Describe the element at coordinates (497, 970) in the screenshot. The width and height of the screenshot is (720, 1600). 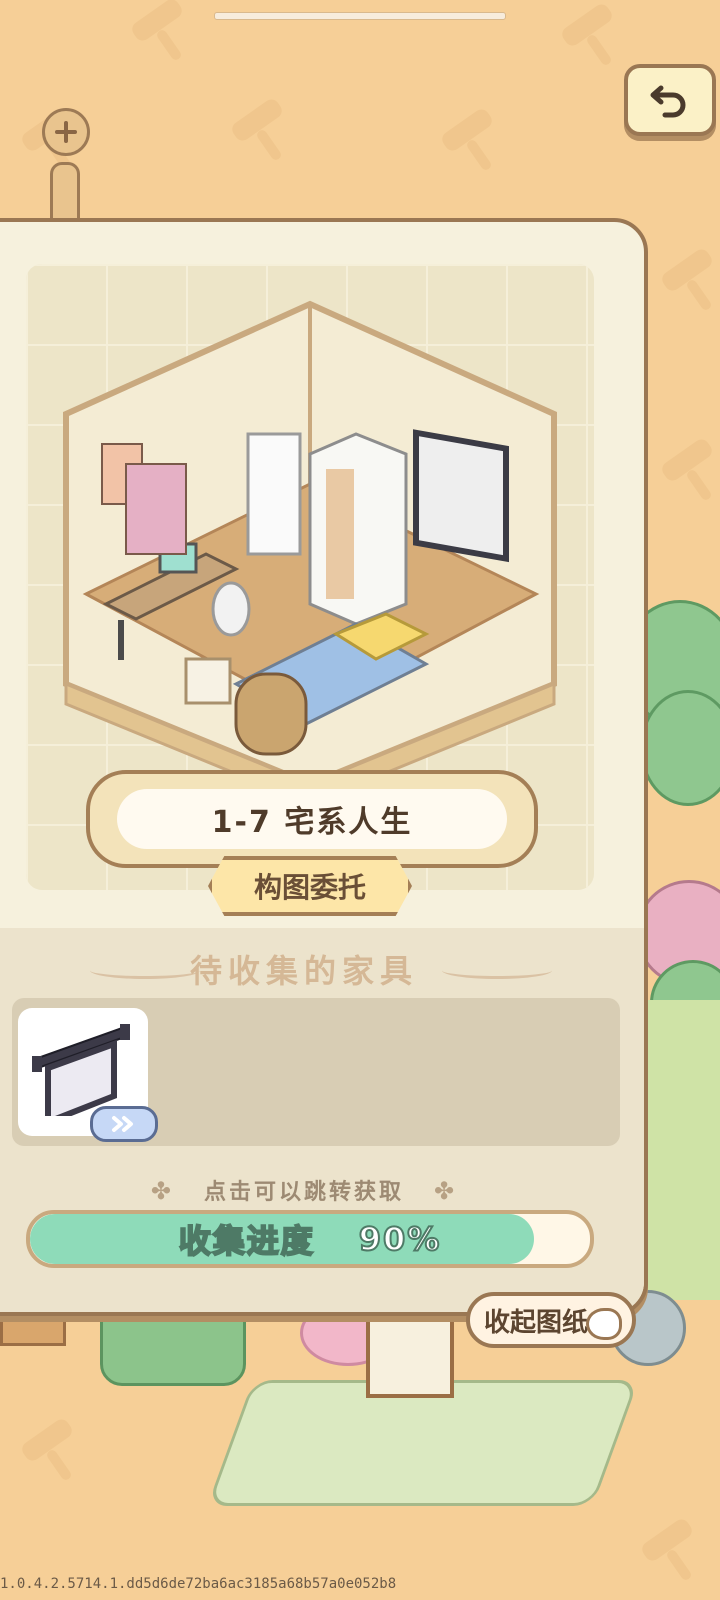
I see `right-flourish` at that location.